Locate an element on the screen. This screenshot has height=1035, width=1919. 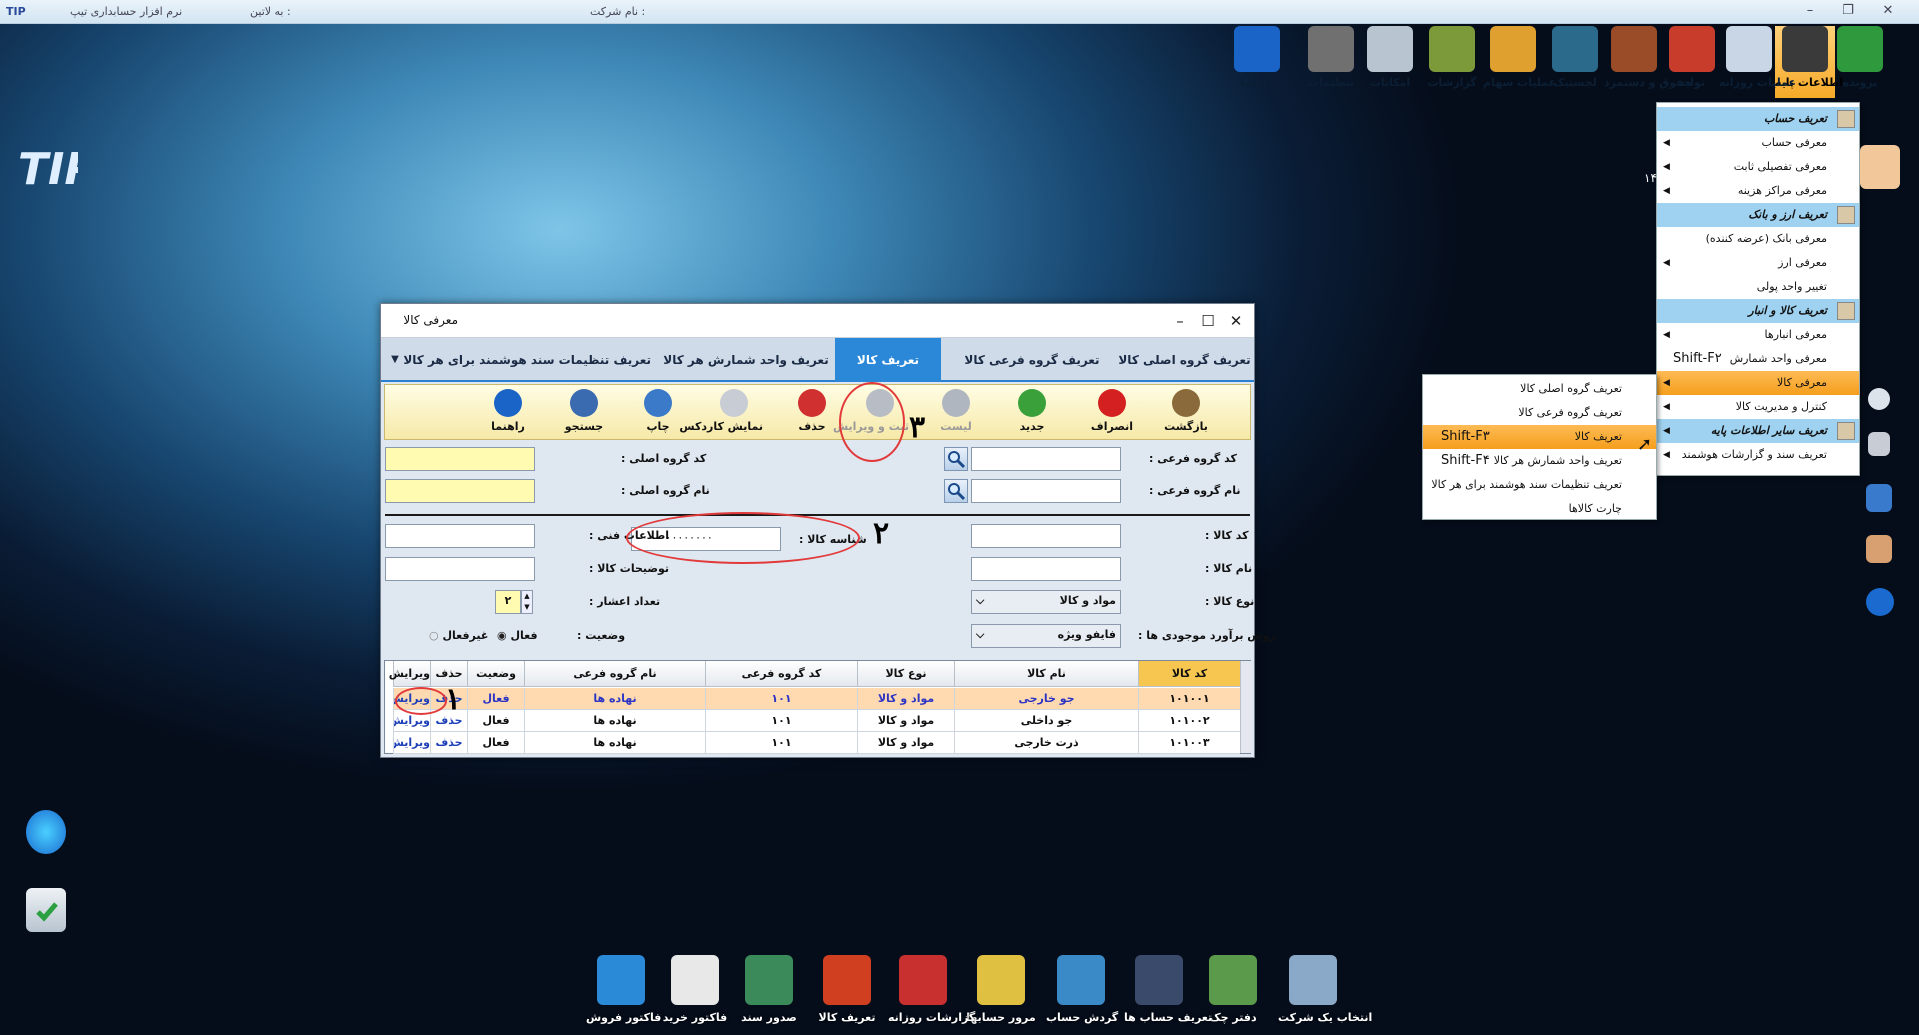
menu-item-8: تعریف کالا و انبار is located at coordinates (1758, 311).